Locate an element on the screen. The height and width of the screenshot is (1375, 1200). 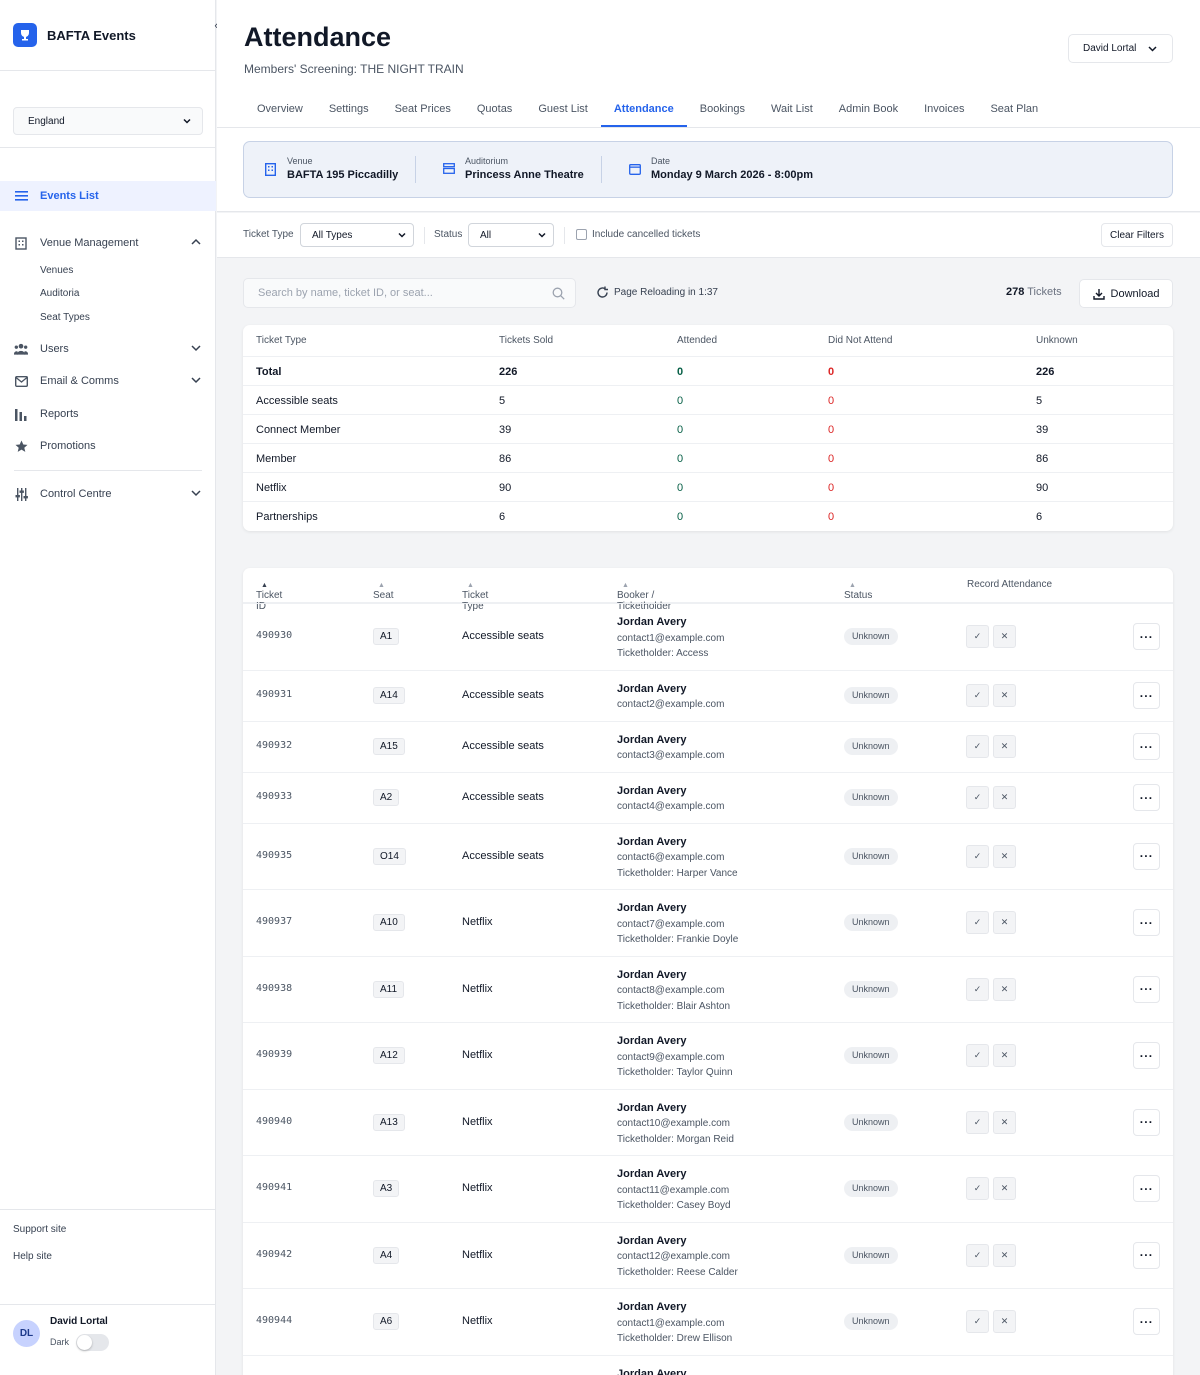
ticket-id: 490938 is located at coordinates (274, 988).